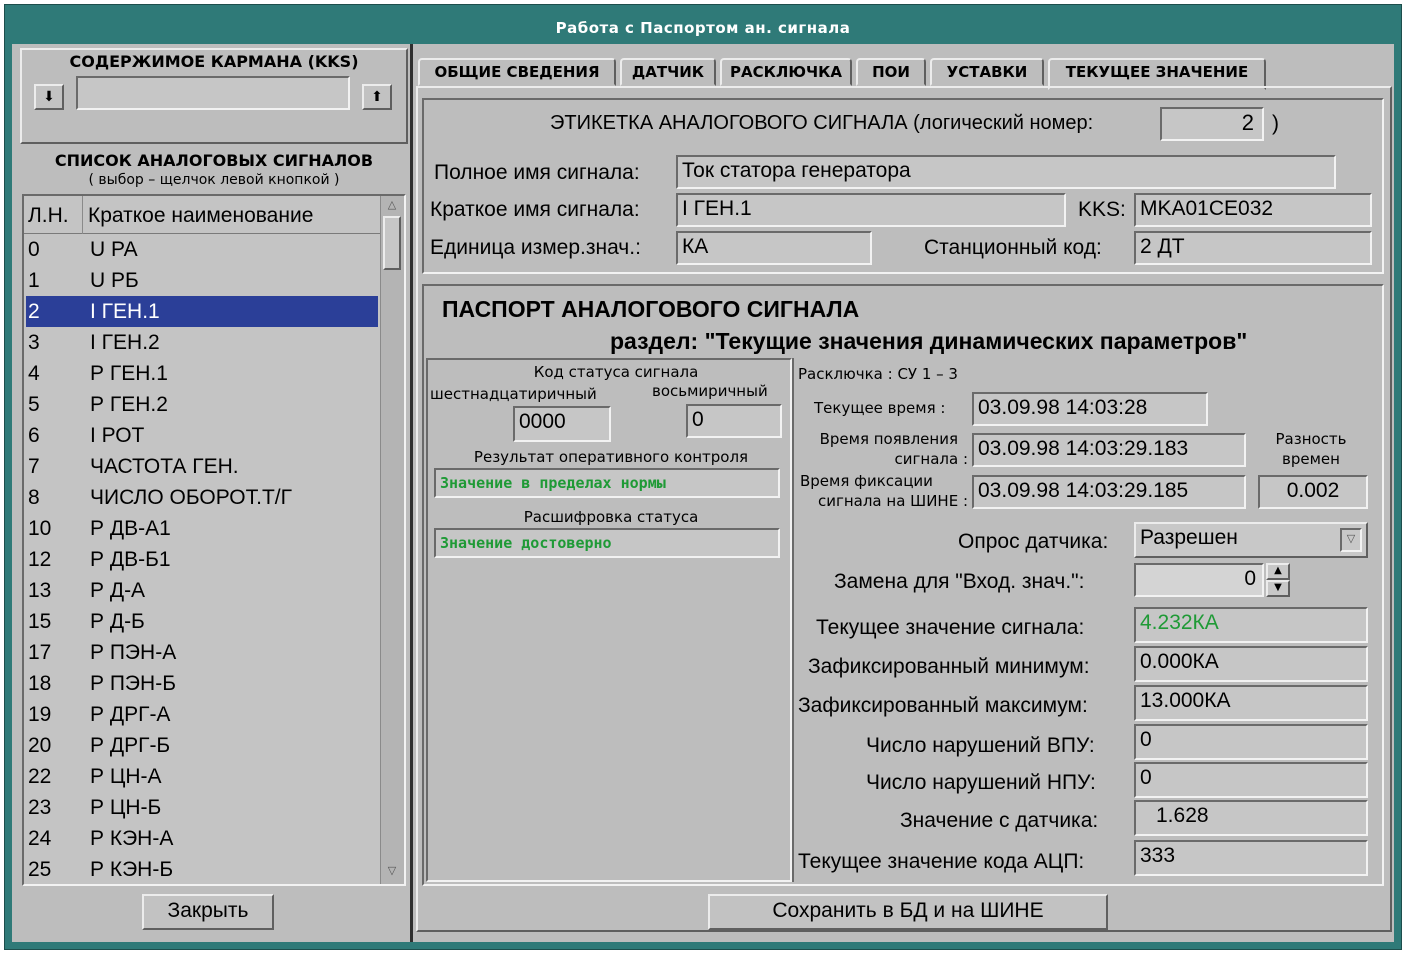  I want to click on list-item-number: 0, so click(34, 249).